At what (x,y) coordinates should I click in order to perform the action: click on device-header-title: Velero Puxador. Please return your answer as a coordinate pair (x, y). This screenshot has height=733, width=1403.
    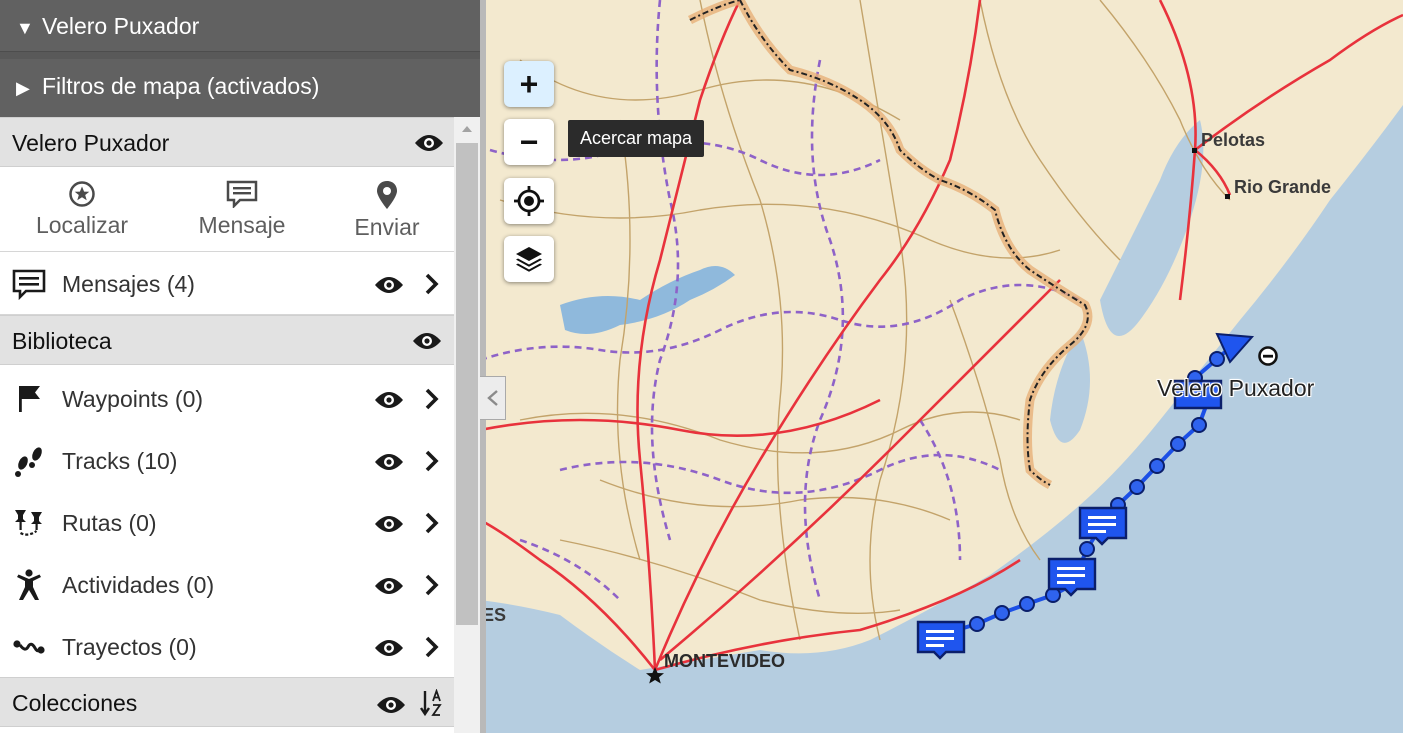
    Looking at the image, I should click on (121, 26).